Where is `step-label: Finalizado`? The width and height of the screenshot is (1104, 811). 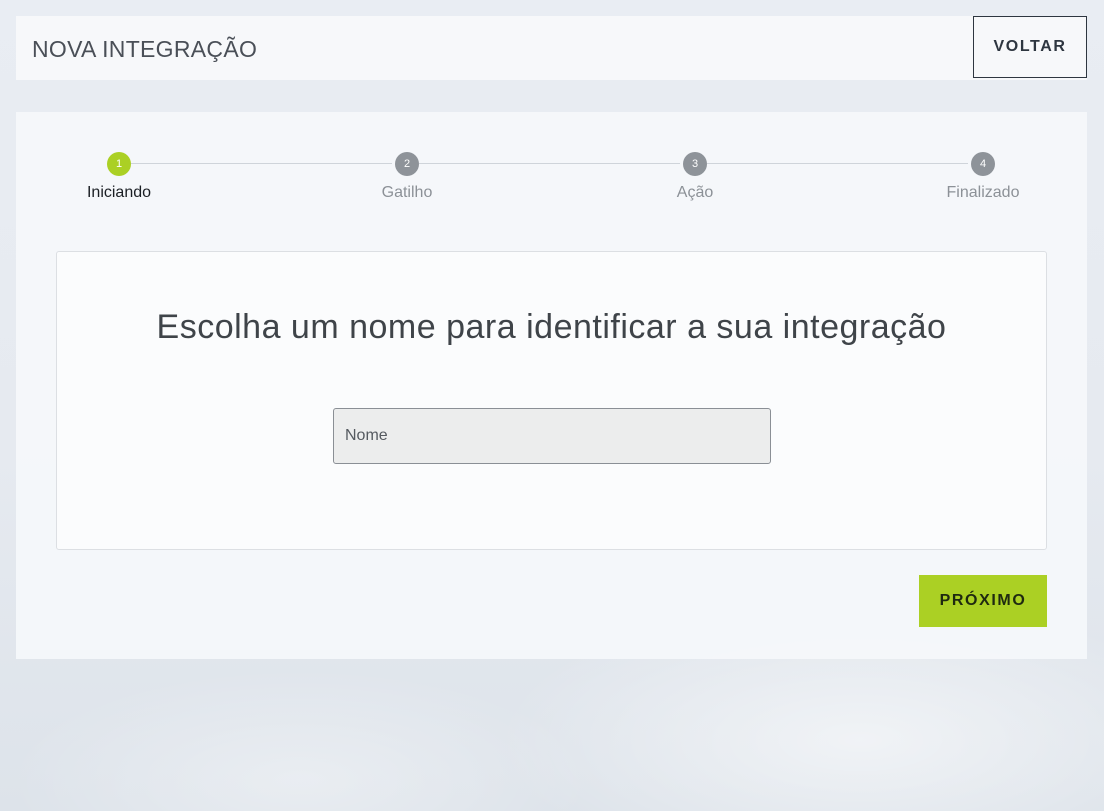 step-label: Finalizado is located at coordinates (983, 192).